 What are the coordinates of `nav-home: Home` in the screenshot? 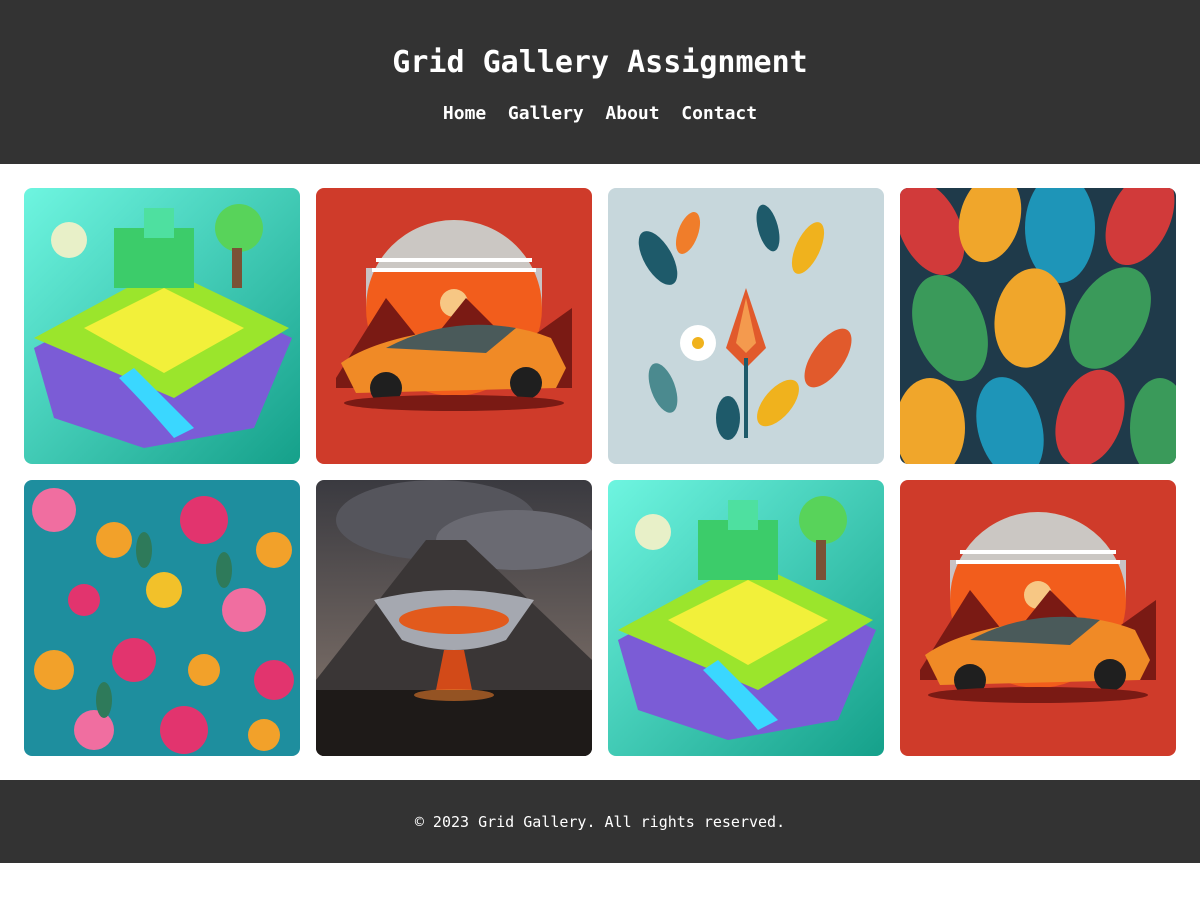 It's located at (464, 113).